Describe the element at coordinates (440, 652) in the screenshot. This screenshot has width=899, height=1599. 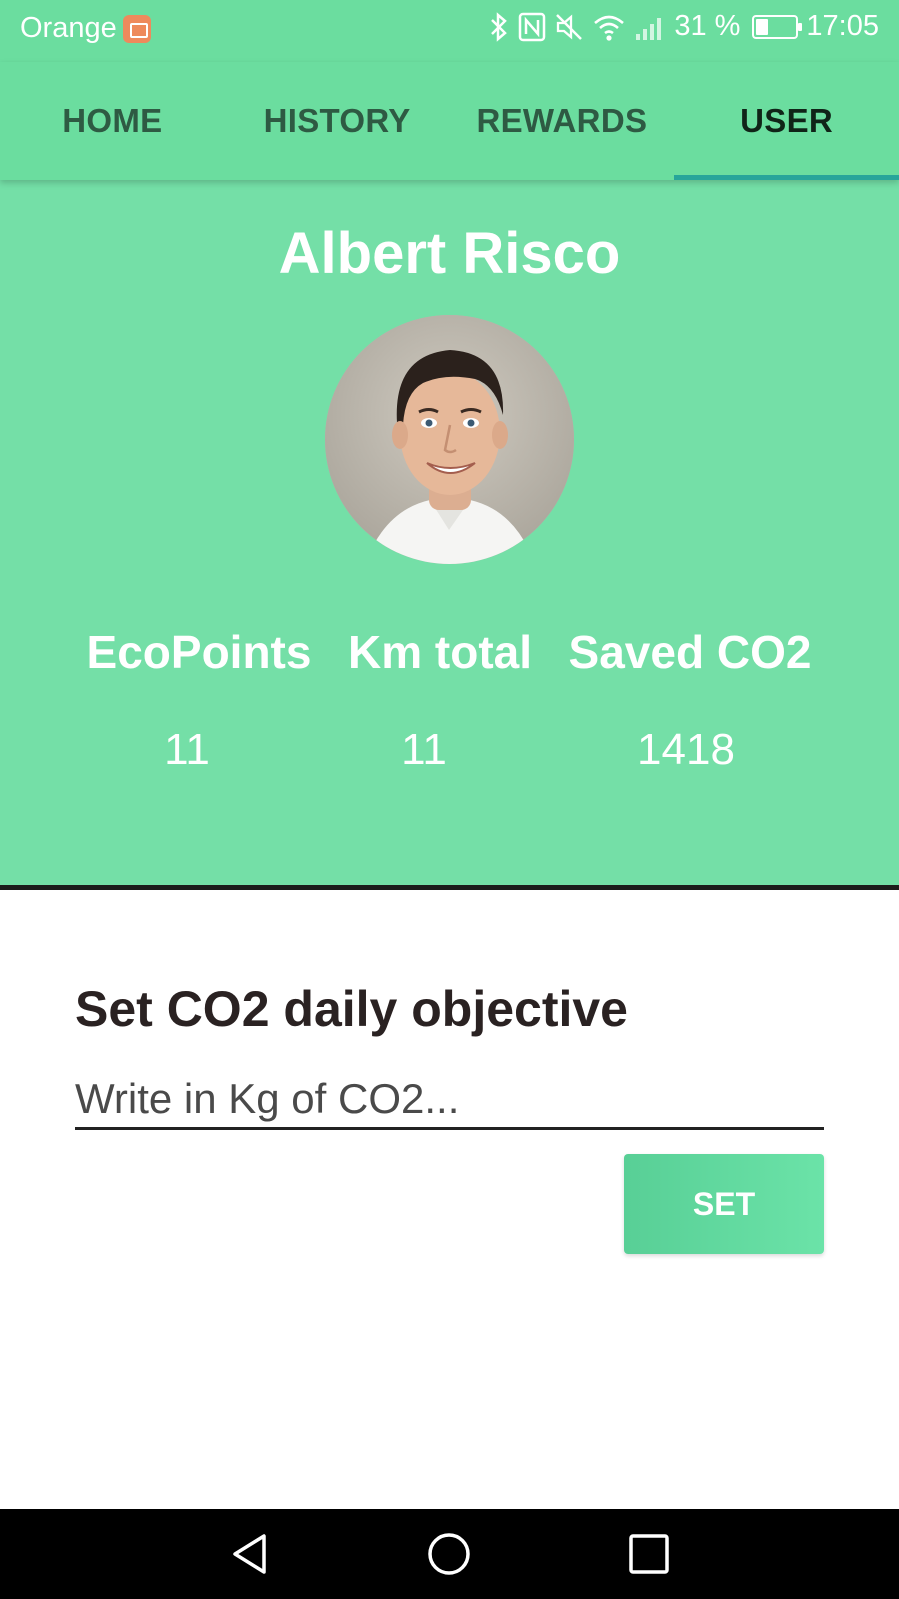
I see `km-total-label: Km total` at that location.